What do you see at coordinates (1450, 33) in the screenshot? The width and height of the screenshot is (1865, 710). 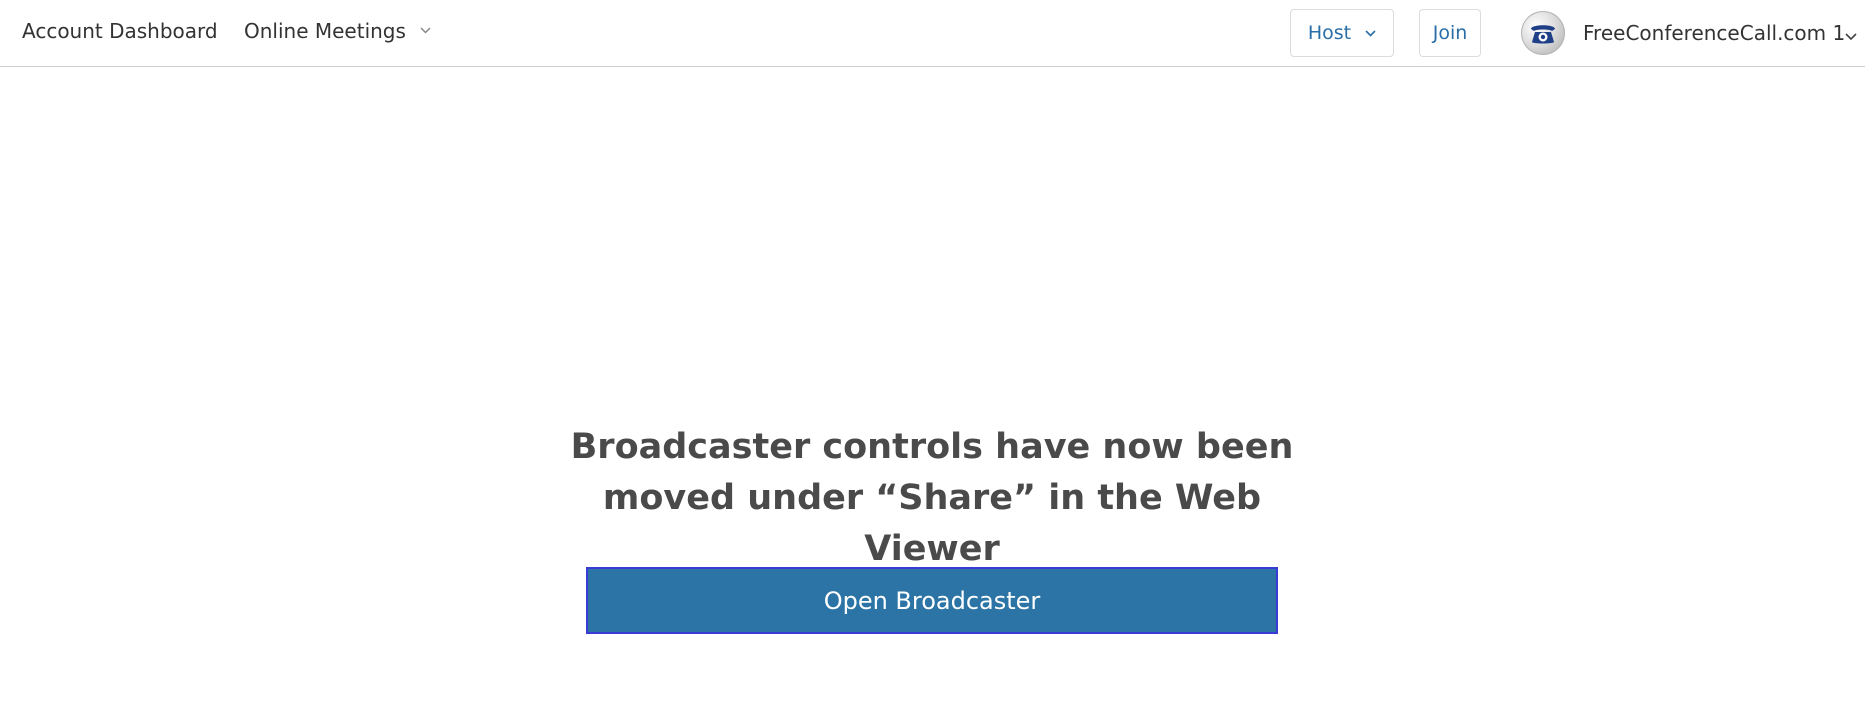 I see `join-button: Join` at bounding box center [1450, 33].